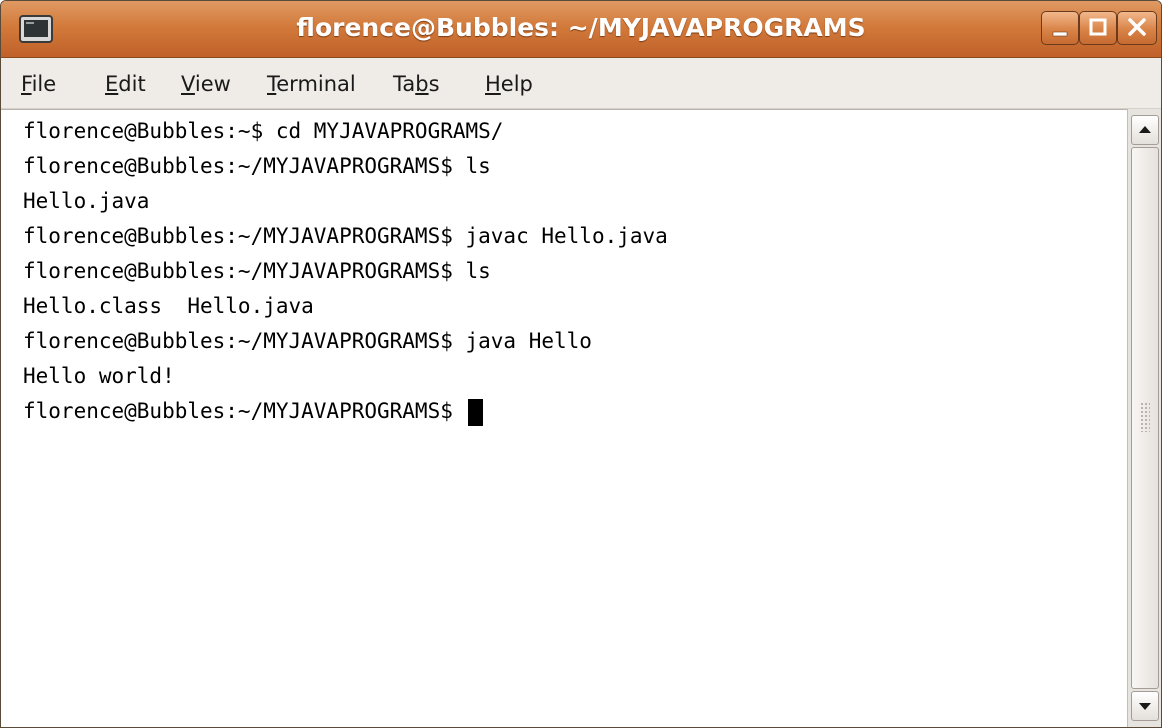 The image size is (1162, 728). I want to click on scroll-up-button, so click(1145, 130).